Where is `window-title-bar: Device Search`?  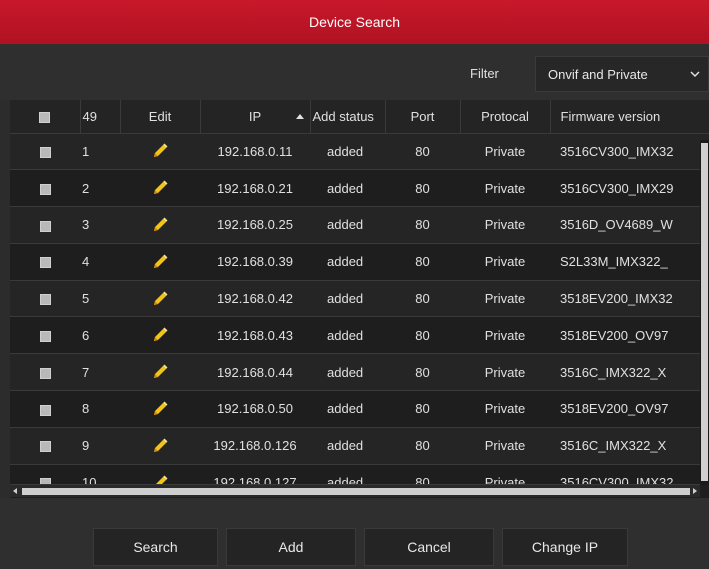 window-title-bar: Device Search is located at coordinates (354, 22).